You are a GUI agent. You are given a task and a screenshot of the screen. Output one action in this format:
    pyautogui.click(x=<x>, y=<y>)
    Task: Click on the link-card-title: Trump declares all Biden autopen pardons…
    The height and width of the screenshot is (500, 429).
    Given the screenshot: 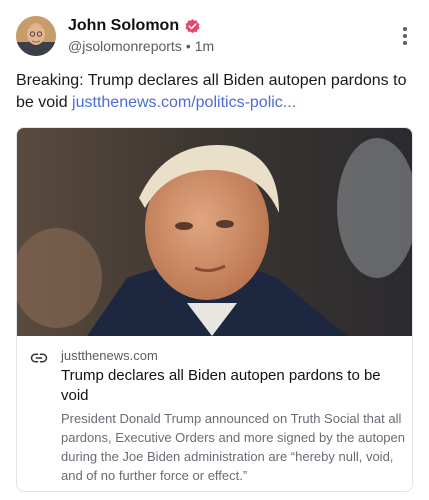 What is the action you would take?
    pyautogui.click(x=233, y=386)
    